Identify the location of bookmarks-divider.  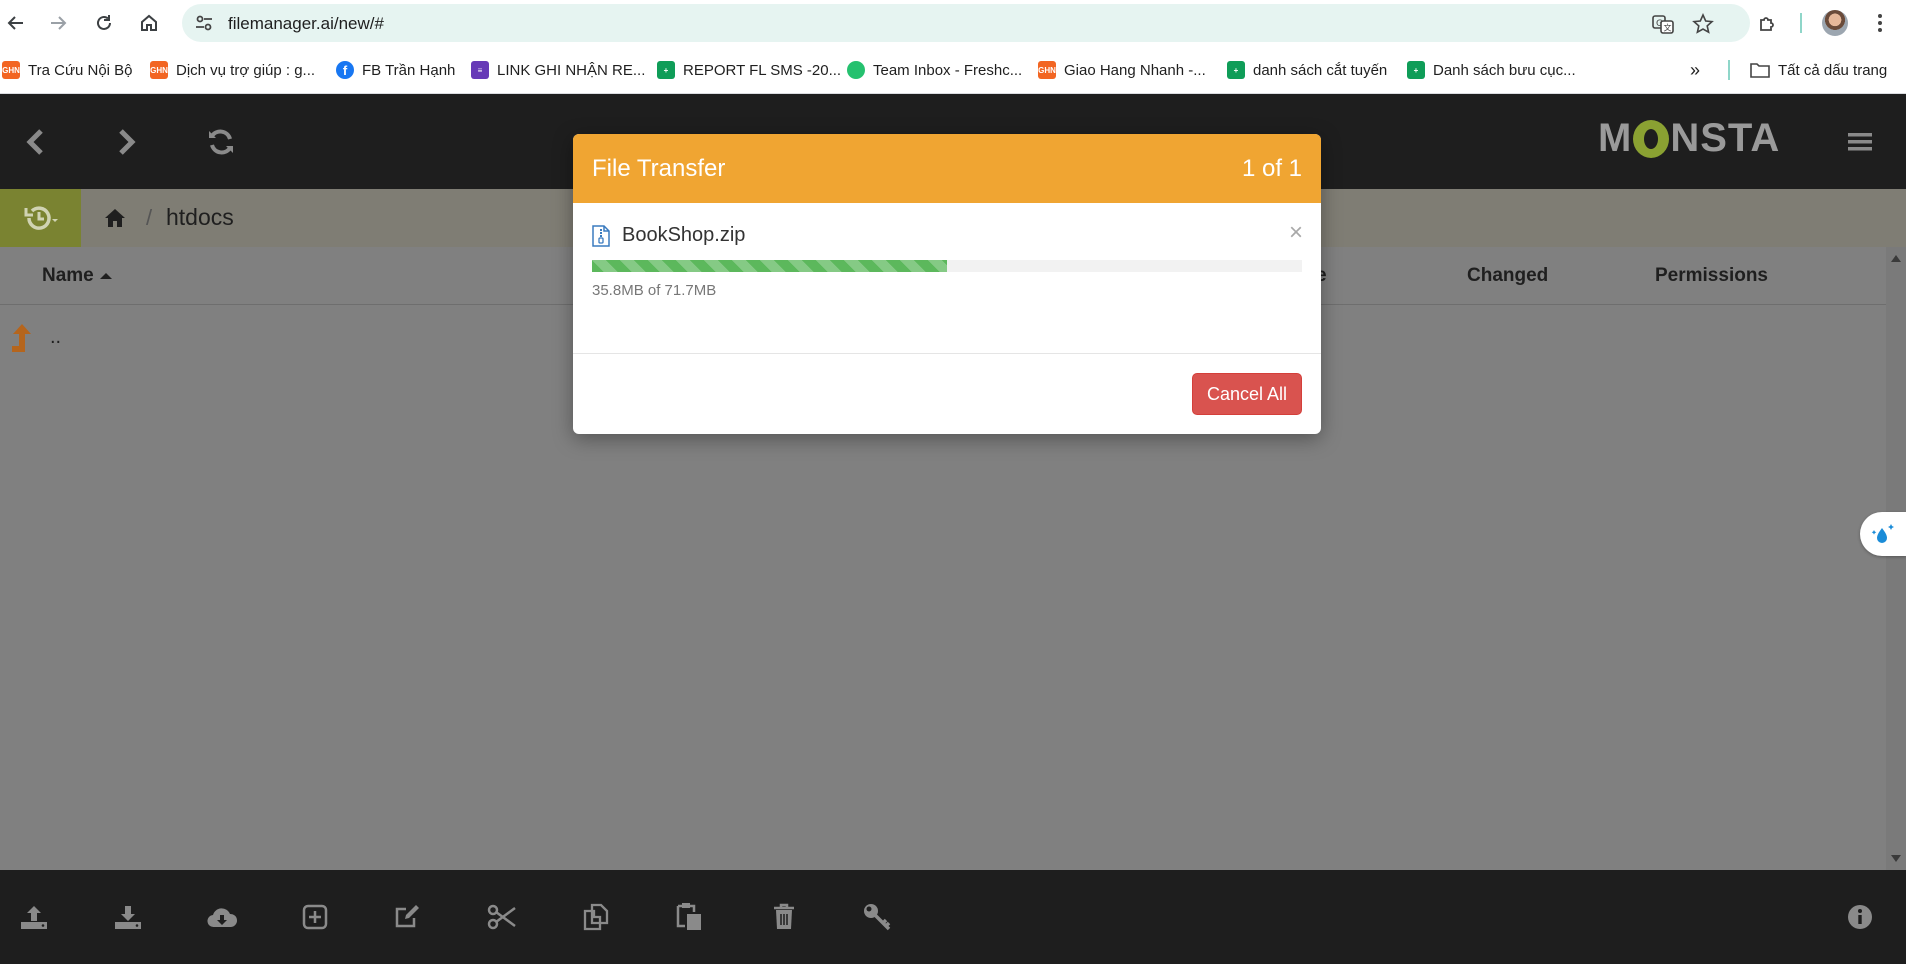
(1729, 70).